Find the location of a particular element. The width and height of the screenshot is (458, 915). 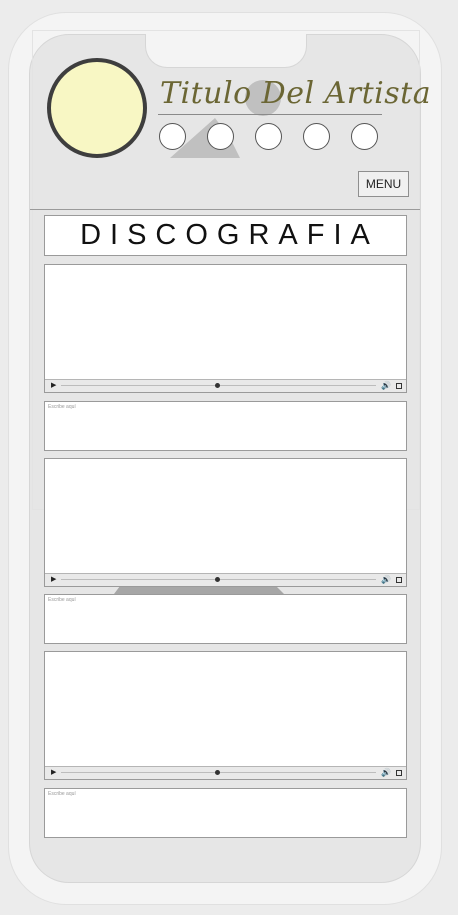

avatar is located at coordinates (97, 108).